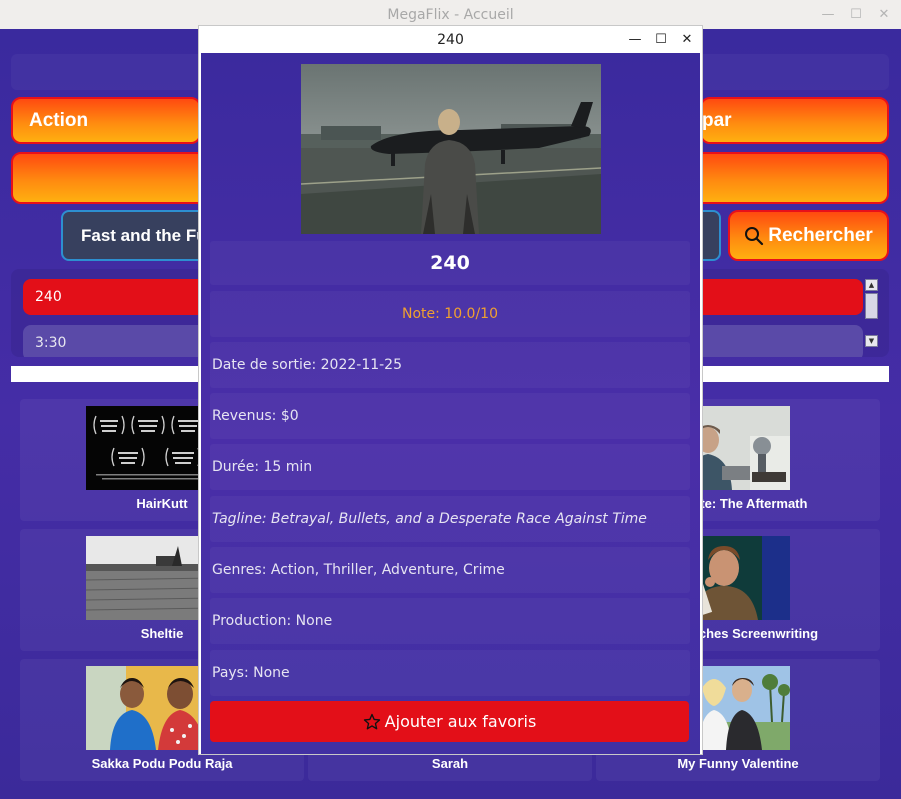  I want to click on search-input-value: Fast and the Fur, so click(147, 235).